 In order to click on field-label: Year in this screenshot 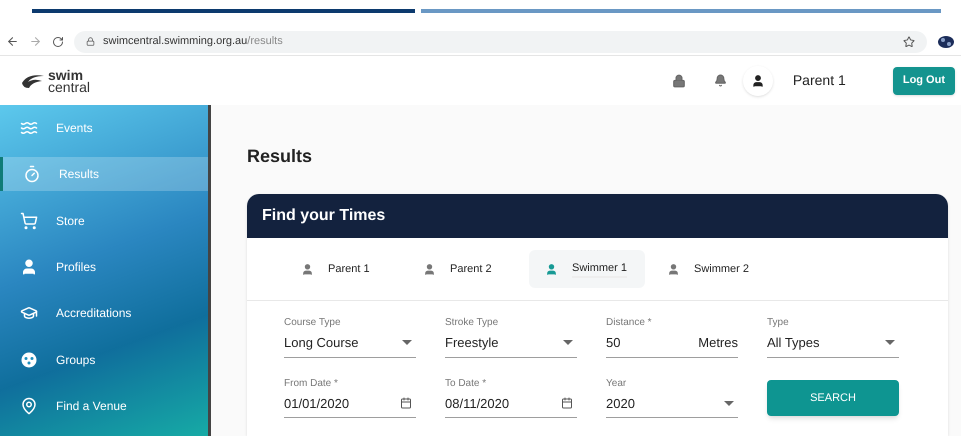, I will do `click(617, 384)`.